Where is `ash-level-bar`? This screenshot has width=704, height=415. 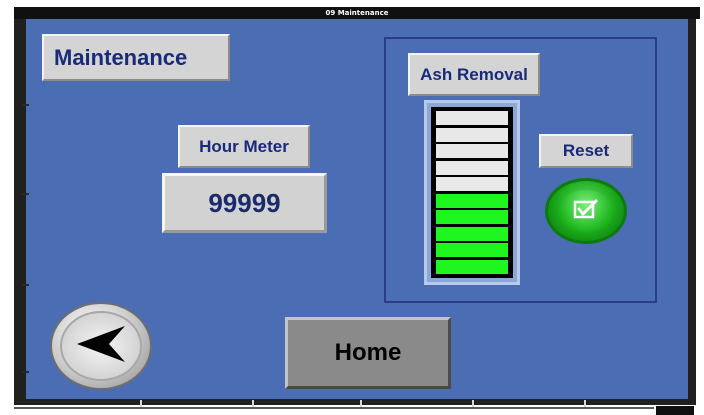
ash-level-bar is located at coordinates (472, 192).